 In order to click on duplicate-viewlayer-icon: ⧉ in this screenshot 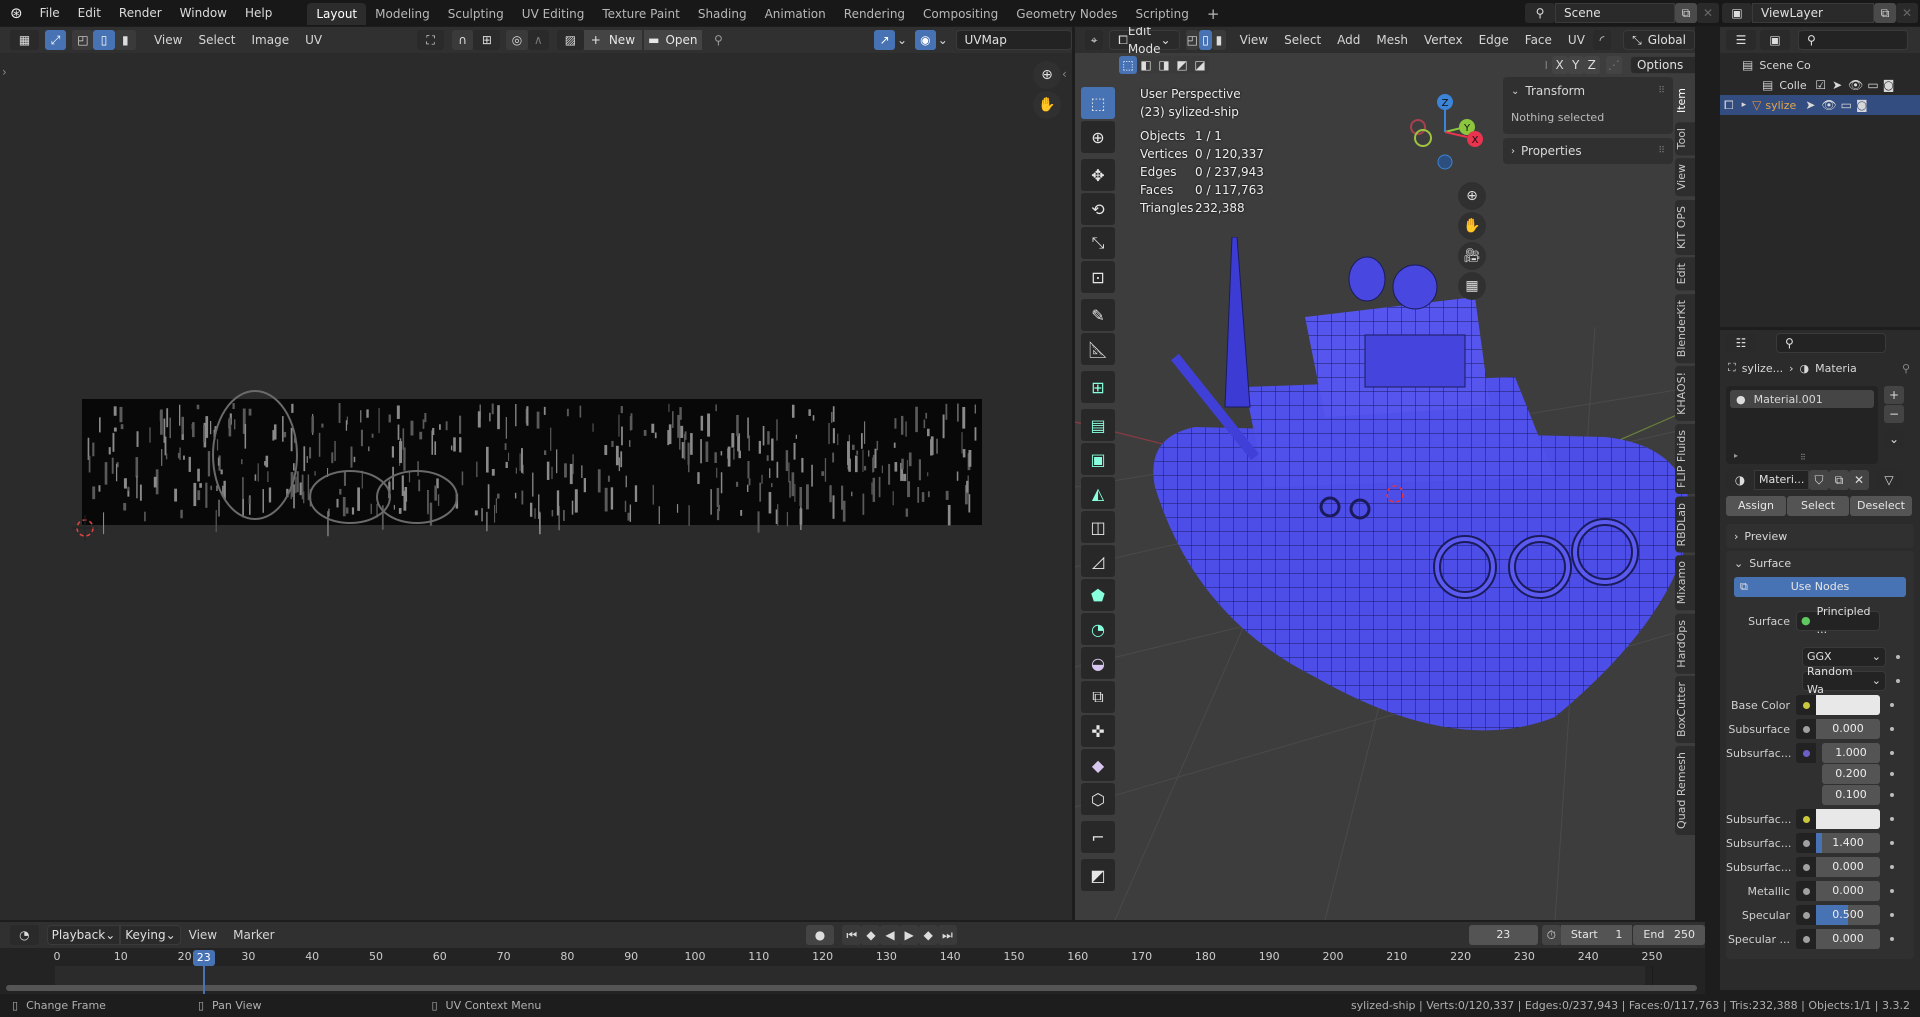, I will do `click(1885, 13)`.